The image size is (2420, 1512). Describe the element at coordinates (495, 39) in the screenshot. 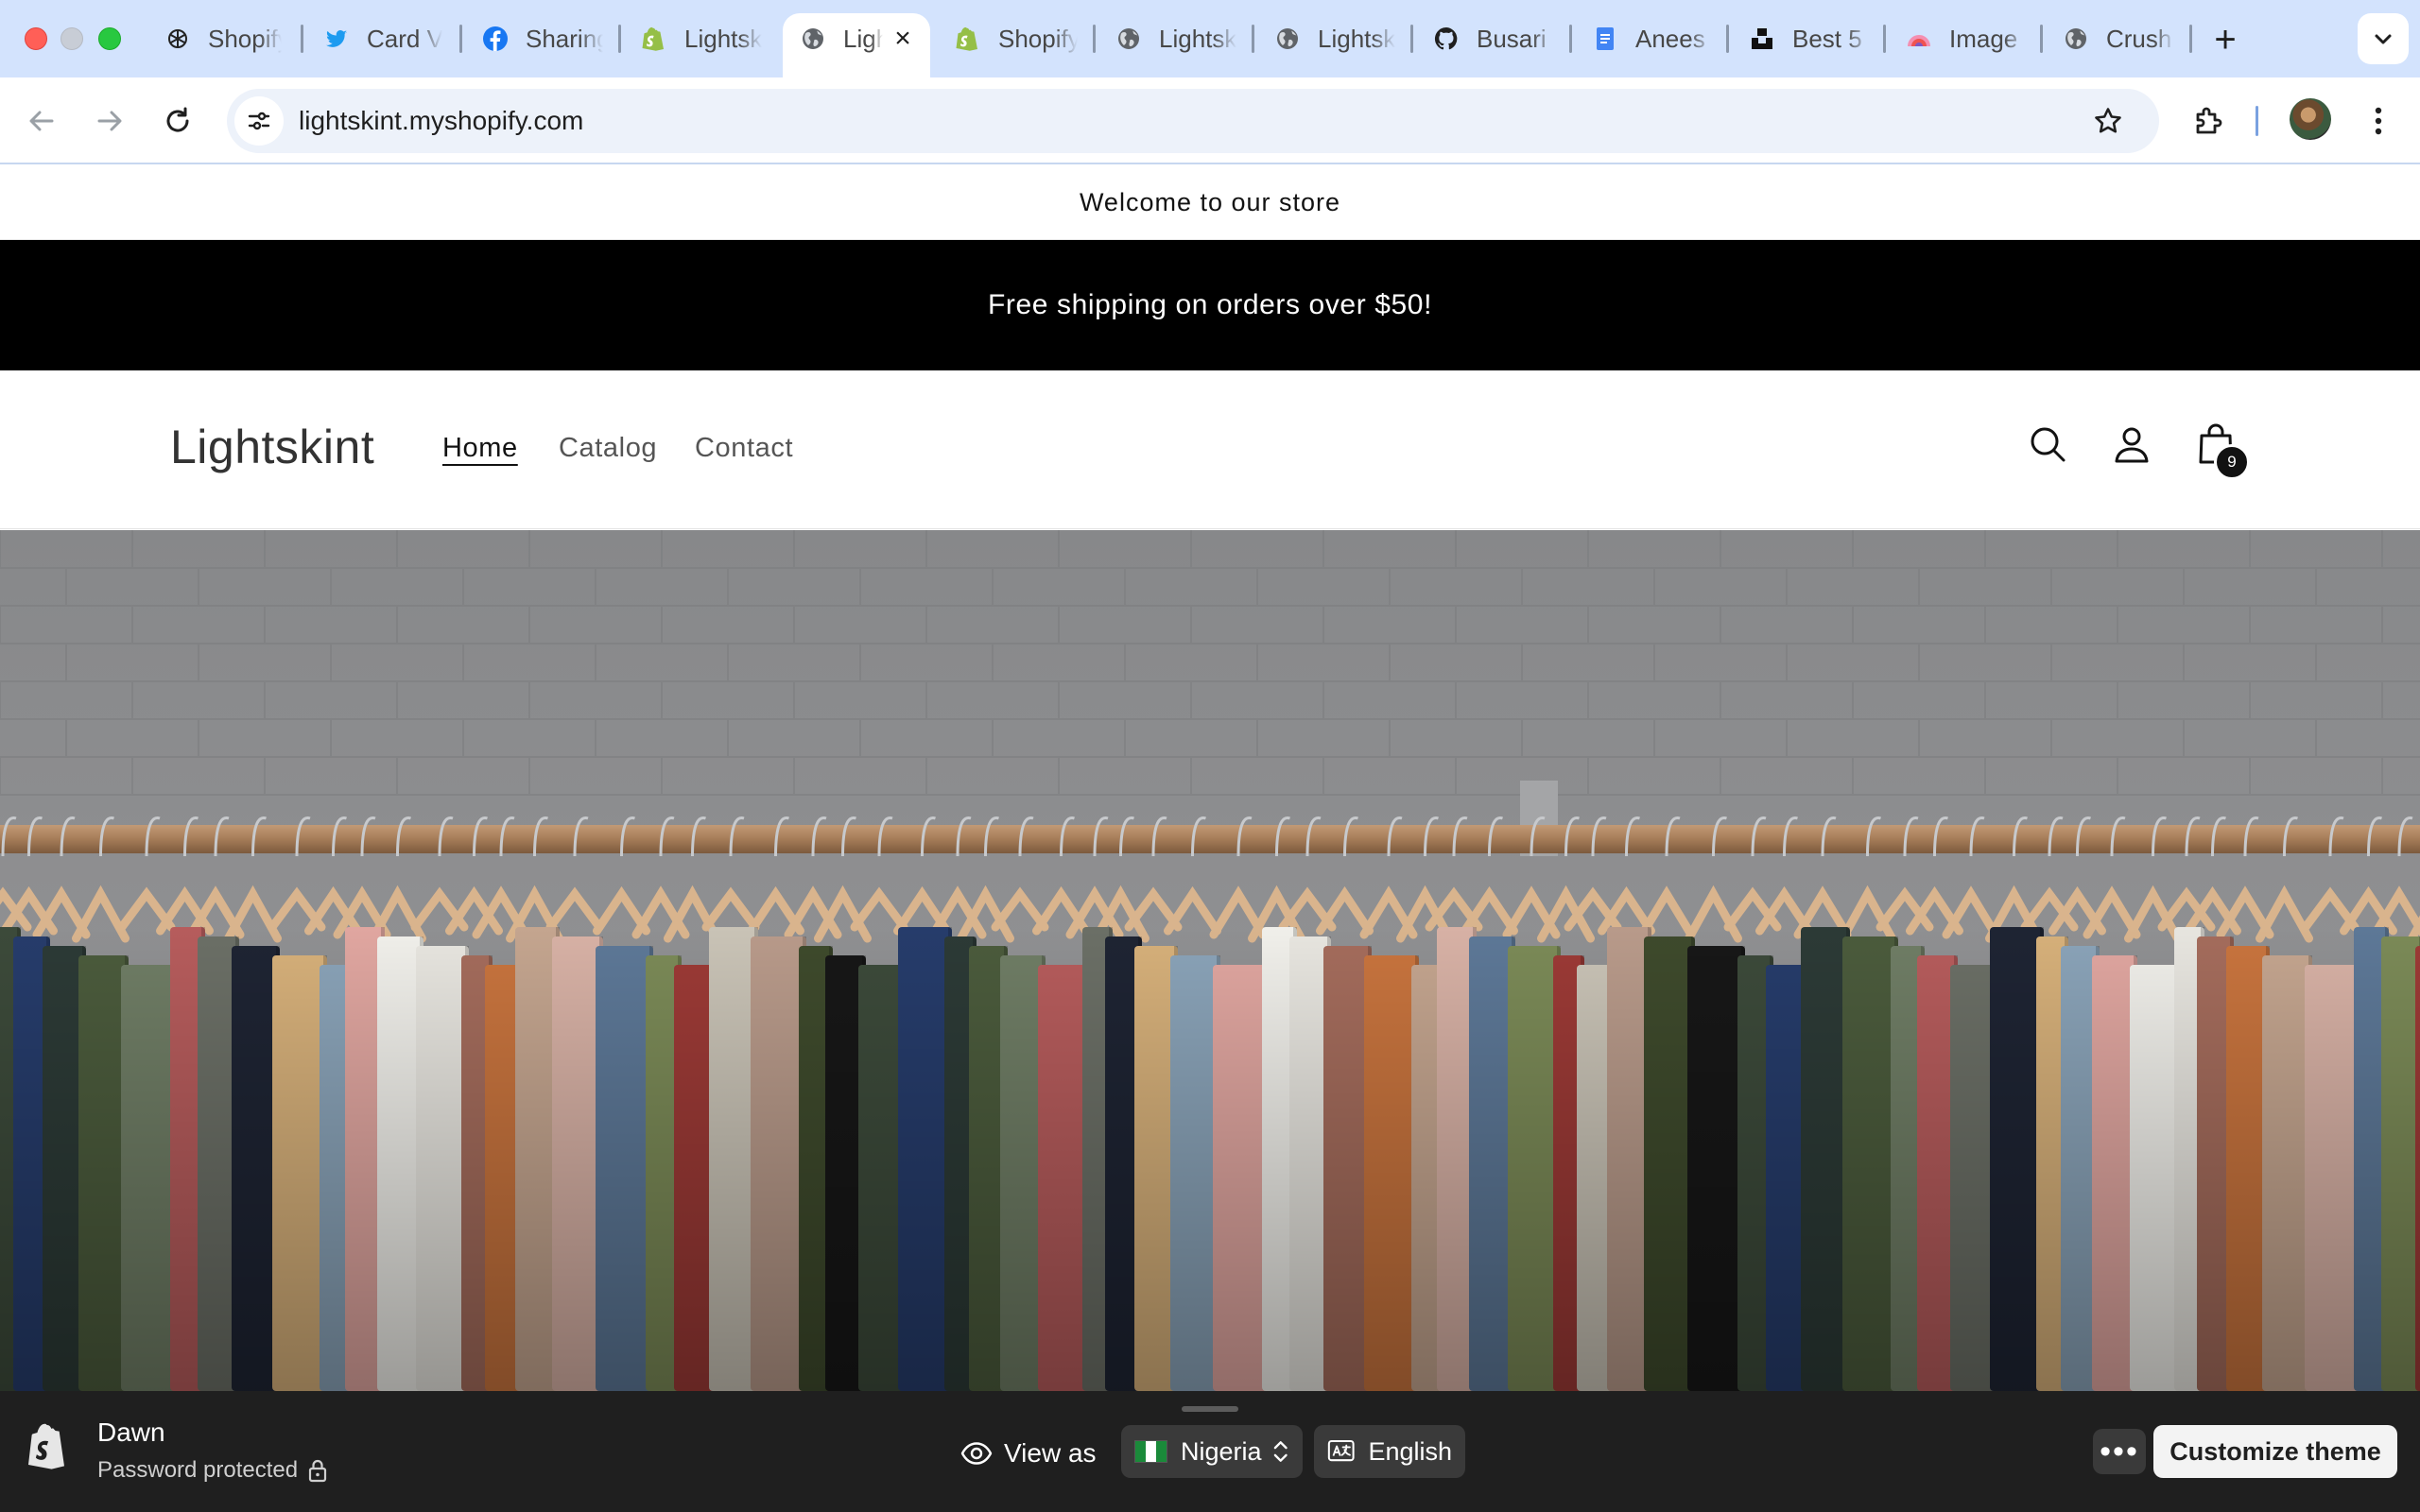

I see `facebook-icon` at that location.